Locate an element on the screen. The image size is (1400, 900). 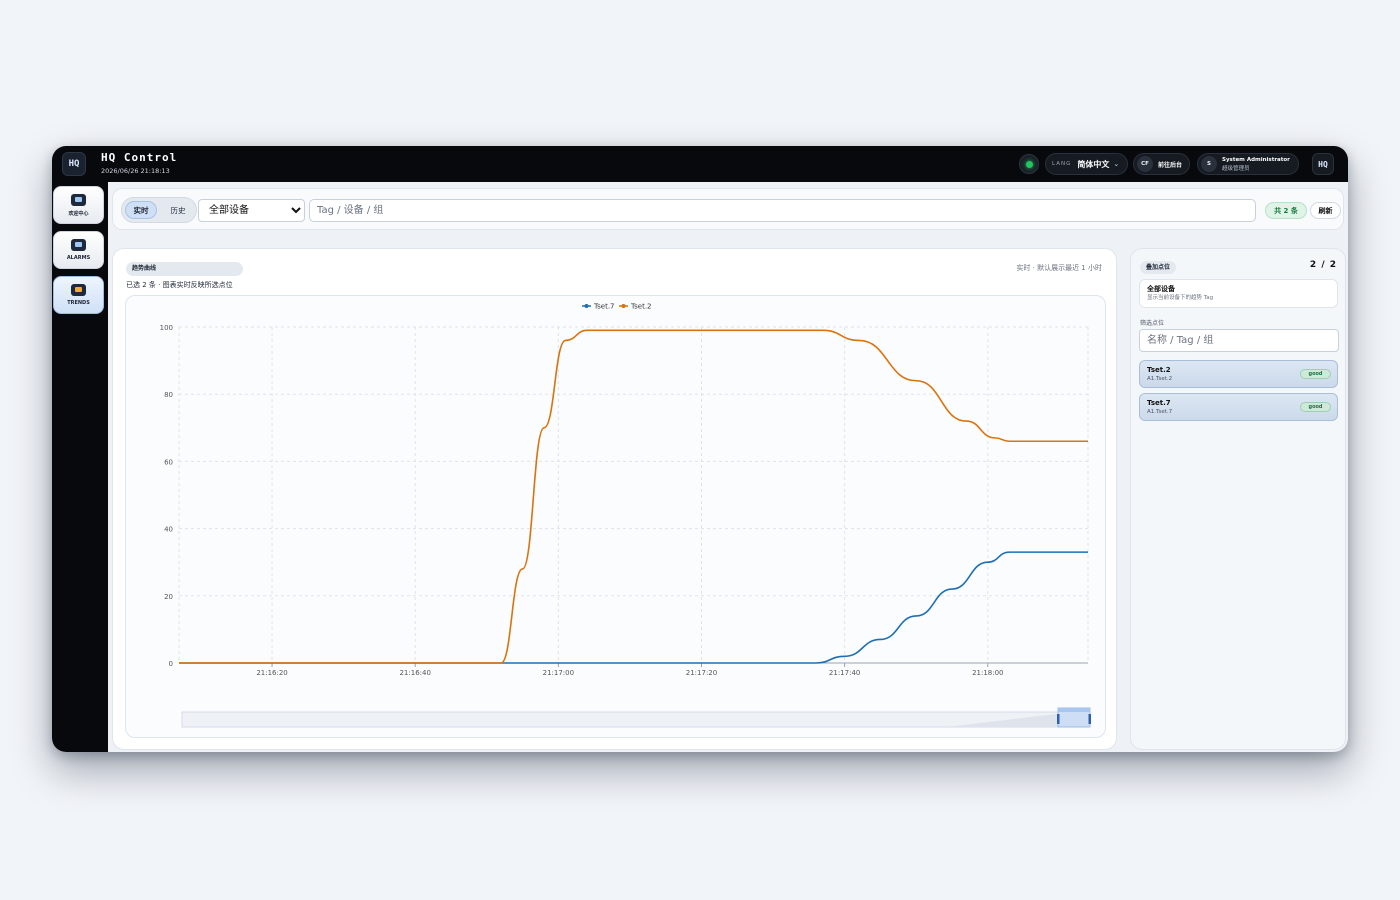
tab-realtime: 实时 is located at coordinates (141, 210).